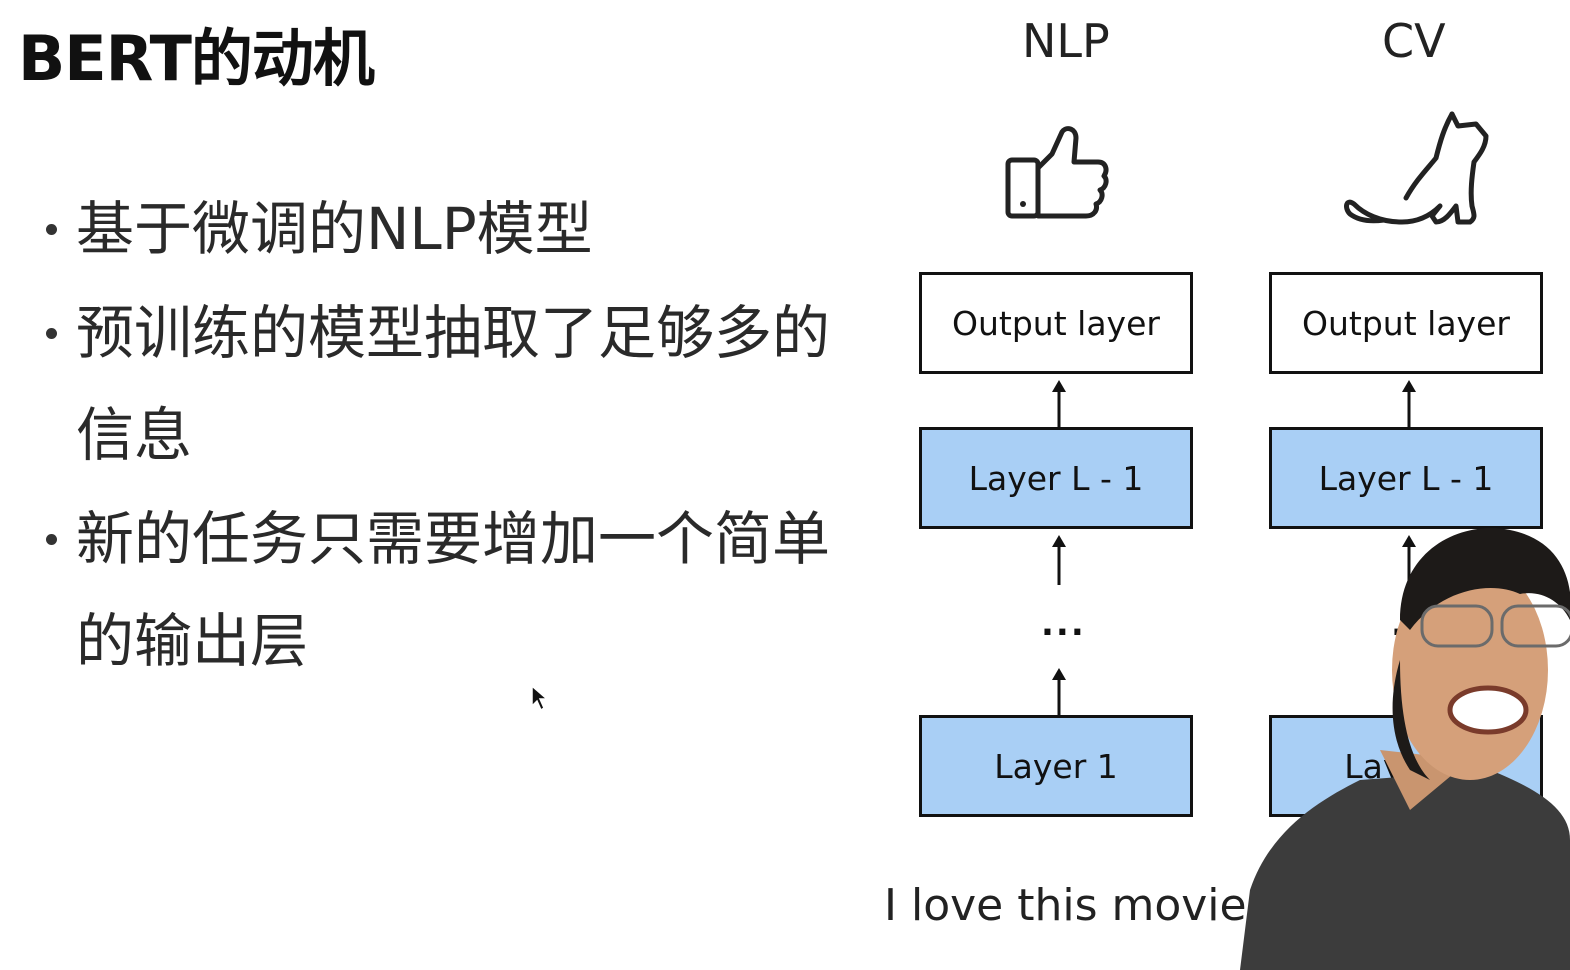  What do you see at coordinates (1409, 404) in the screenshot?
I see `cv-arrow-top` at bounding box center [1409, 404].